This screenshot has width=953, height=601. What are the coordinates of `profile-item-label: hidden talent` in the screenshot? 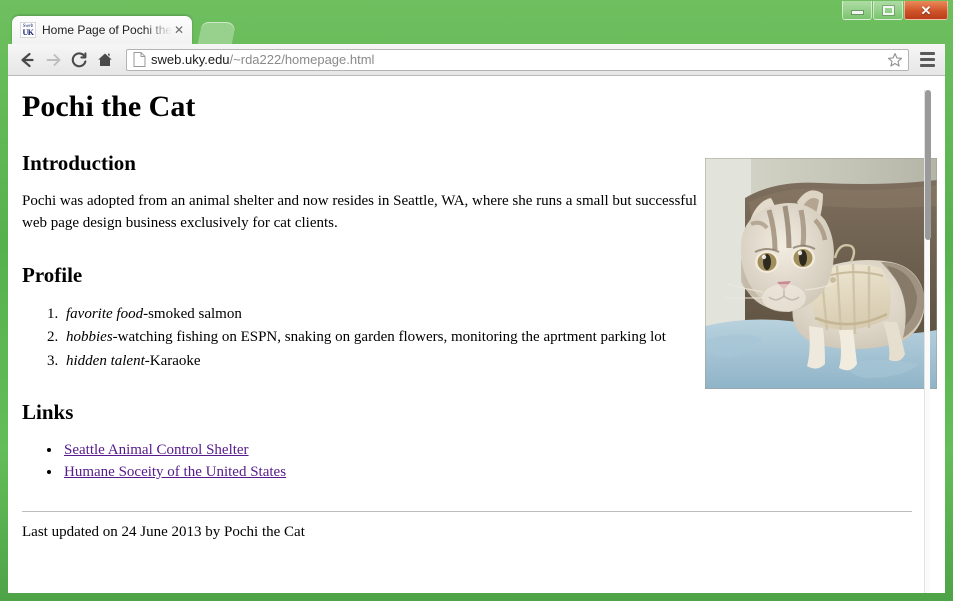 It's located at (105, 360).